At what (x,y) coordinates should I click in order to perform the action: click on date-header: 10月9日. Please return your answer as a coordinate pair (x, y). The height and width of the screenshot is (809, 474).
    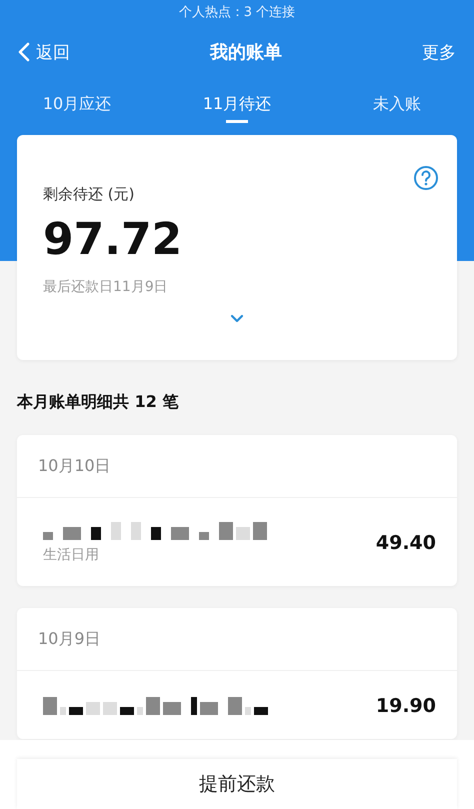
    Looking at the image, I should click on (237, 639).